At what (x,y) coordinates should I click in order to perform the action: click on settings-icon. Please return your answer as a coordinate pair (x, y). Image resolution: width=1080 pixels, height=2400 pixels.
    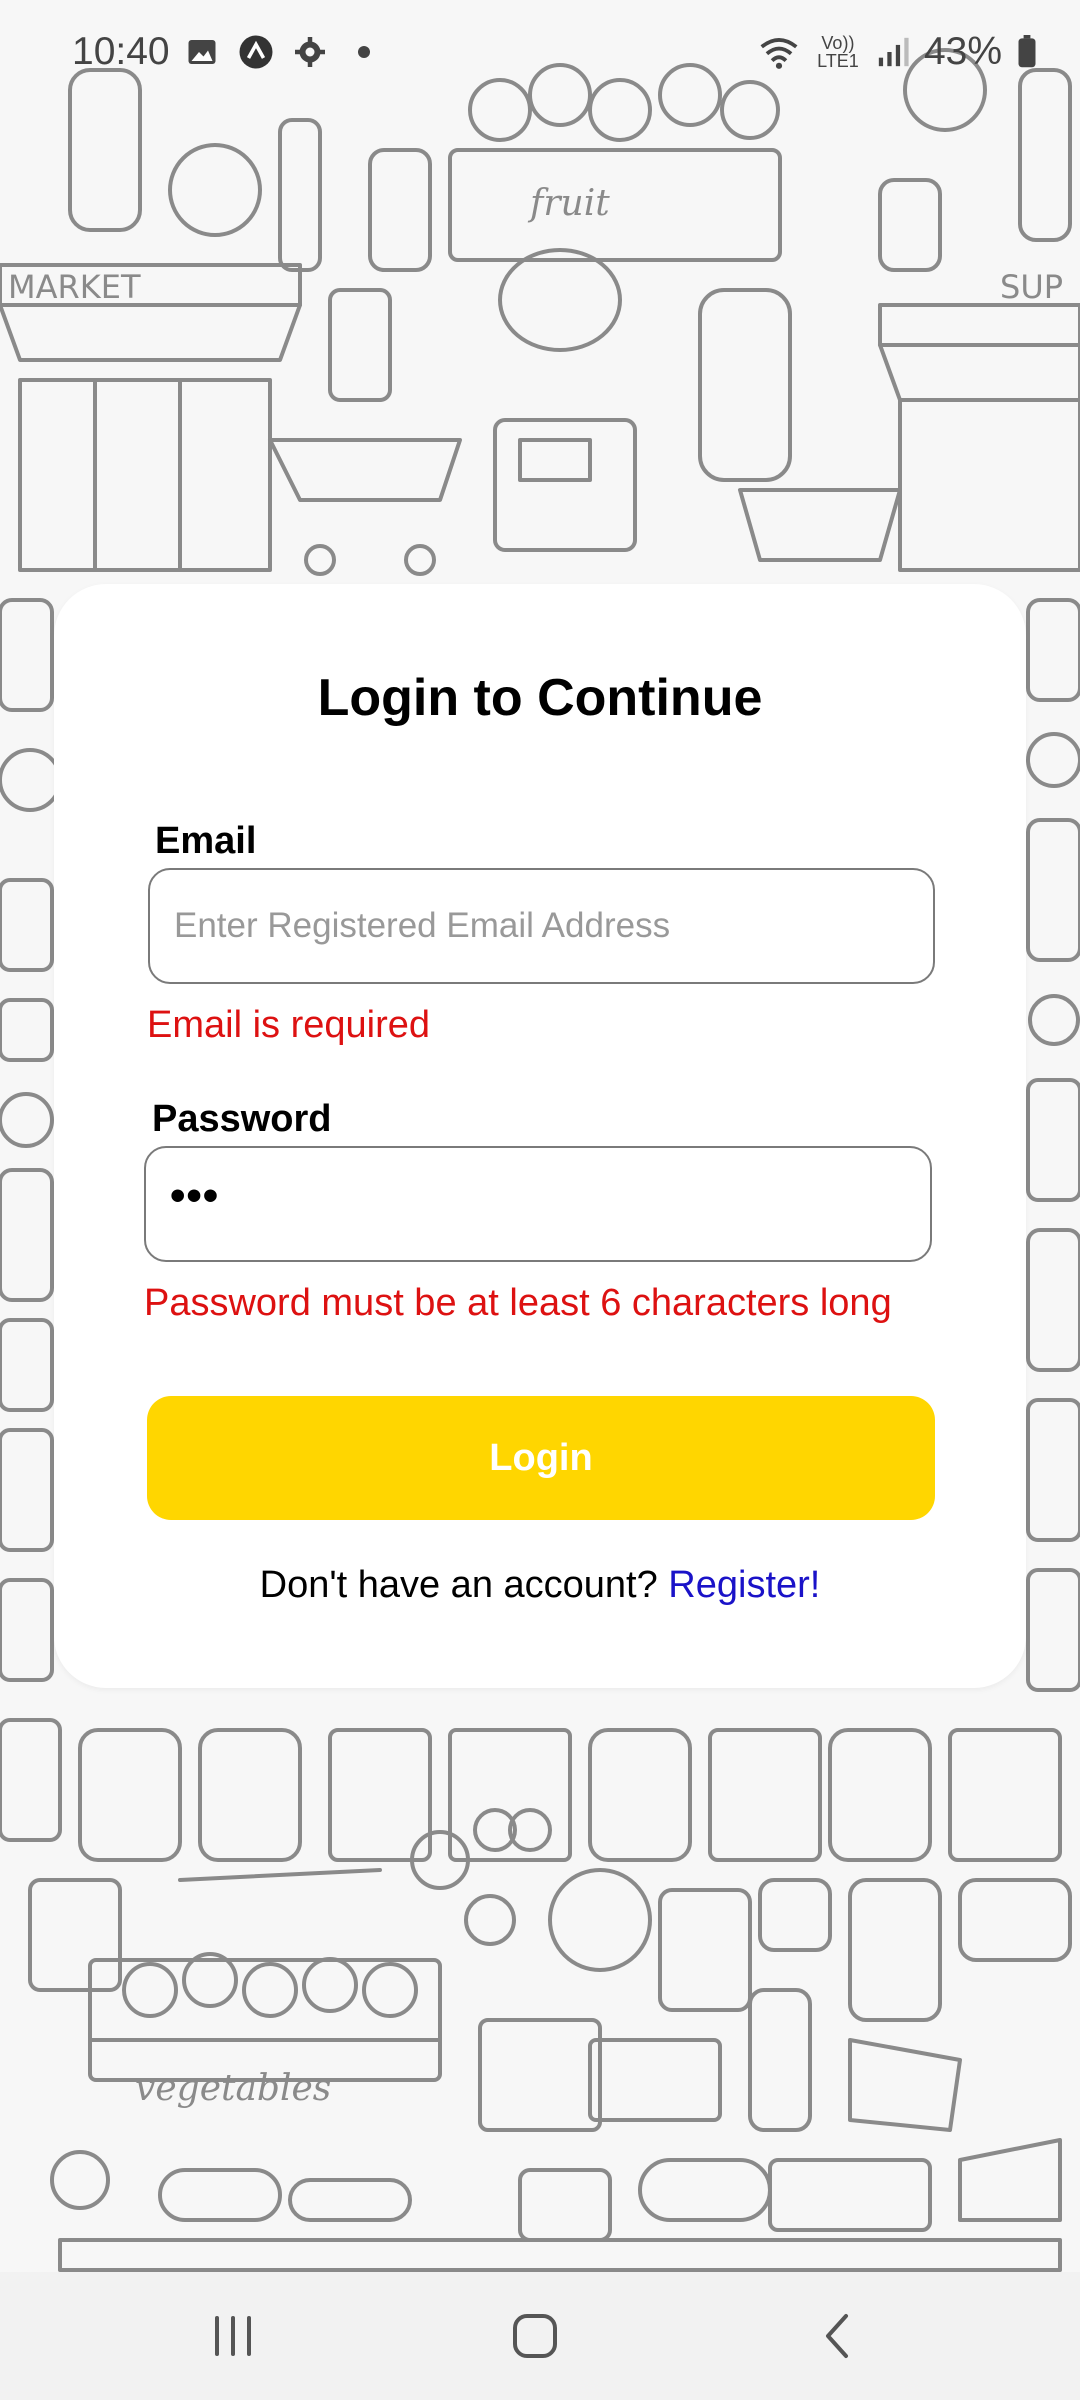
    Looking at the image, I should click on (310, 52).